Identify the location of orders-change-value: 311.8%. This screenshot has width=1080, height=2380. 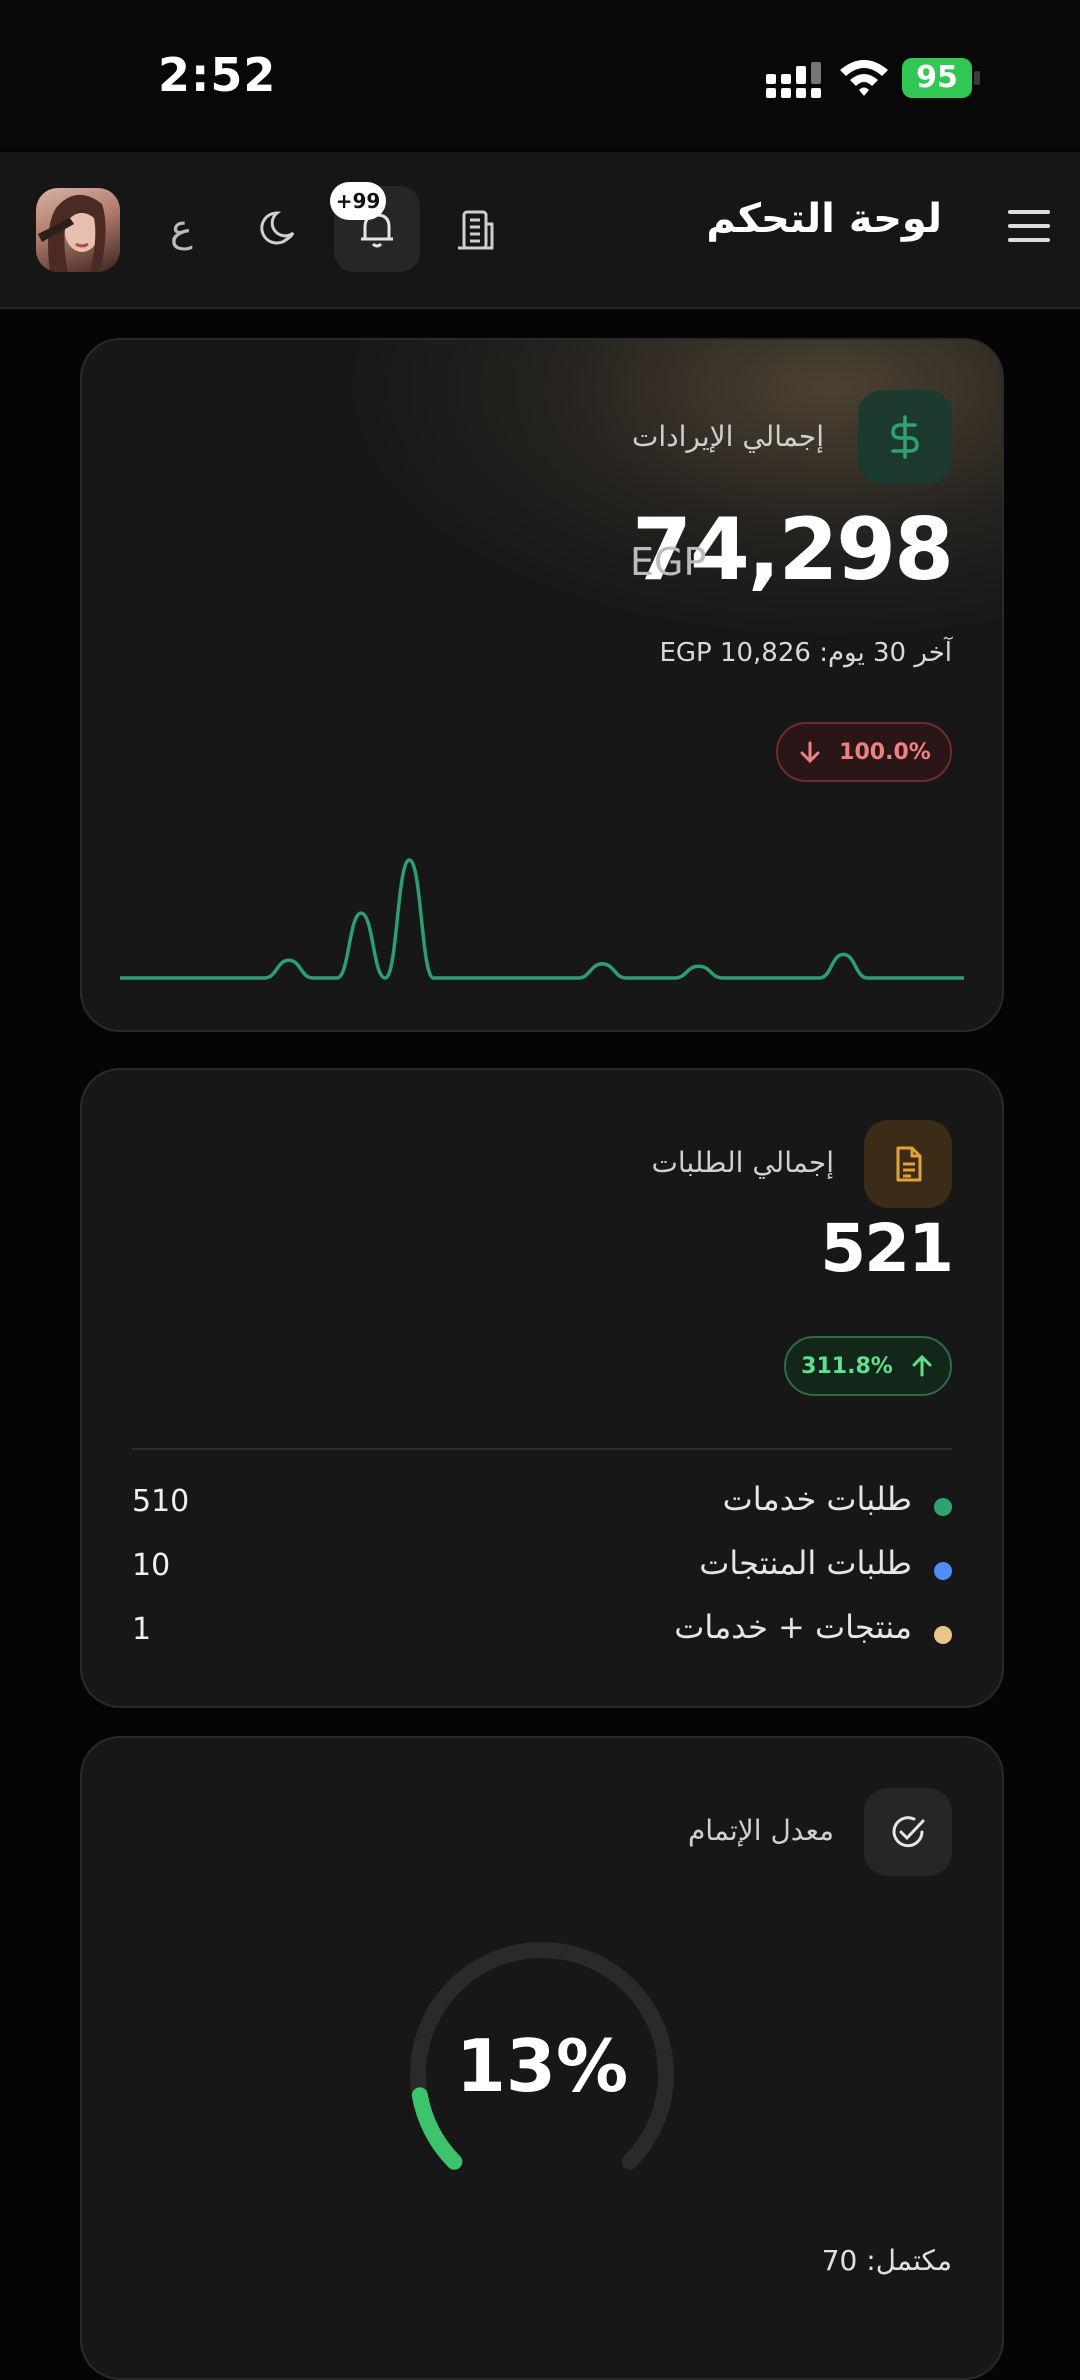
(847, 1366).